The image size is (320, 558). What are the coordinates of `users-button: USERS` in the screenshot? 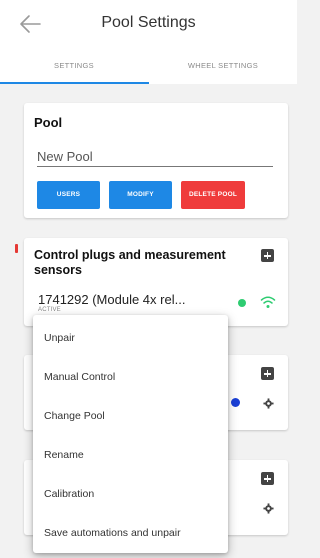 It's located at (68, 195).